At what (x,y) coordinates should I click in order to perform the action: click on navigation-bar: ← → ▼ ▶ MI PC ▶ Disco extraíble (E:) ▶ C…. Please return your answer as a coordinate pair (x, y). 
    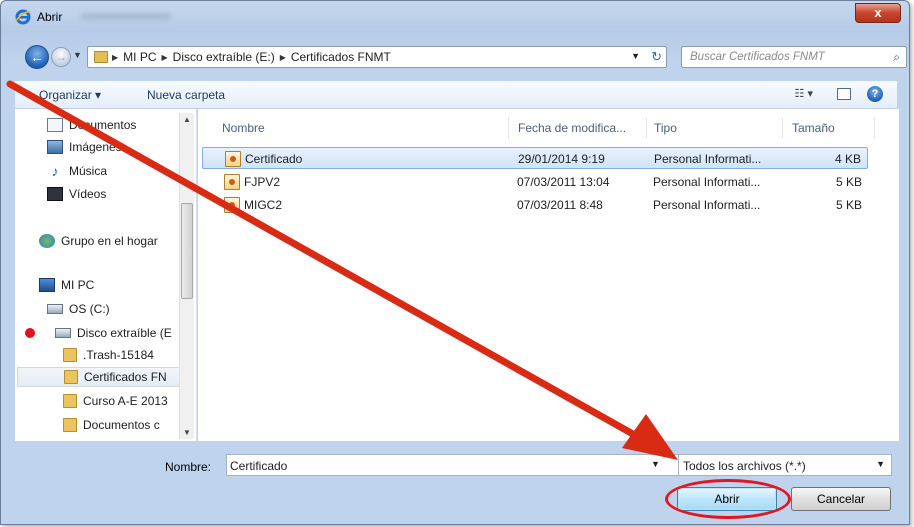
    Looking at the image, I should click on (455, 56).